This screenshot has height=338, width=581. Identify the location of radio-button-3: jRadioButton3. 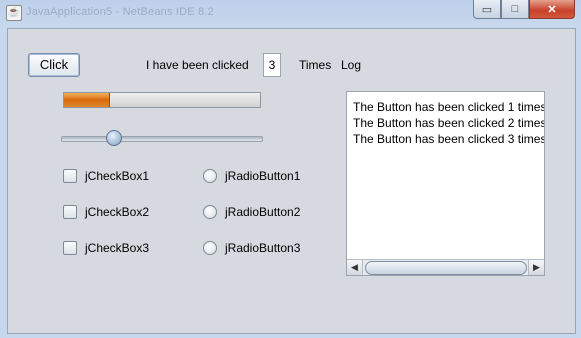
(251, 248).